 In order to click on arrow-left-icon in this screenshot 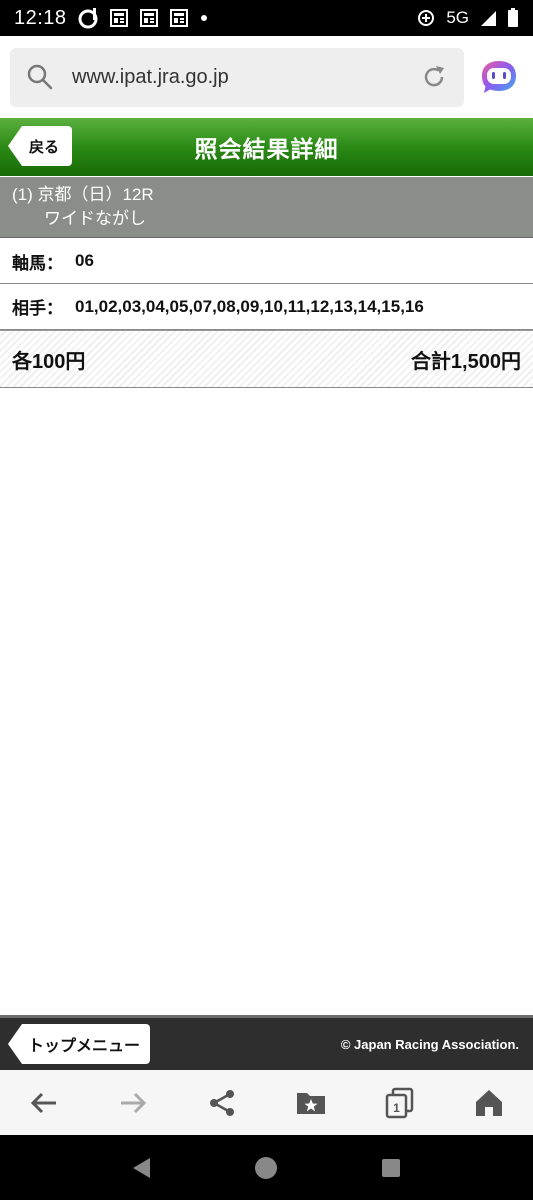, I will do `click(44, 1102)`.